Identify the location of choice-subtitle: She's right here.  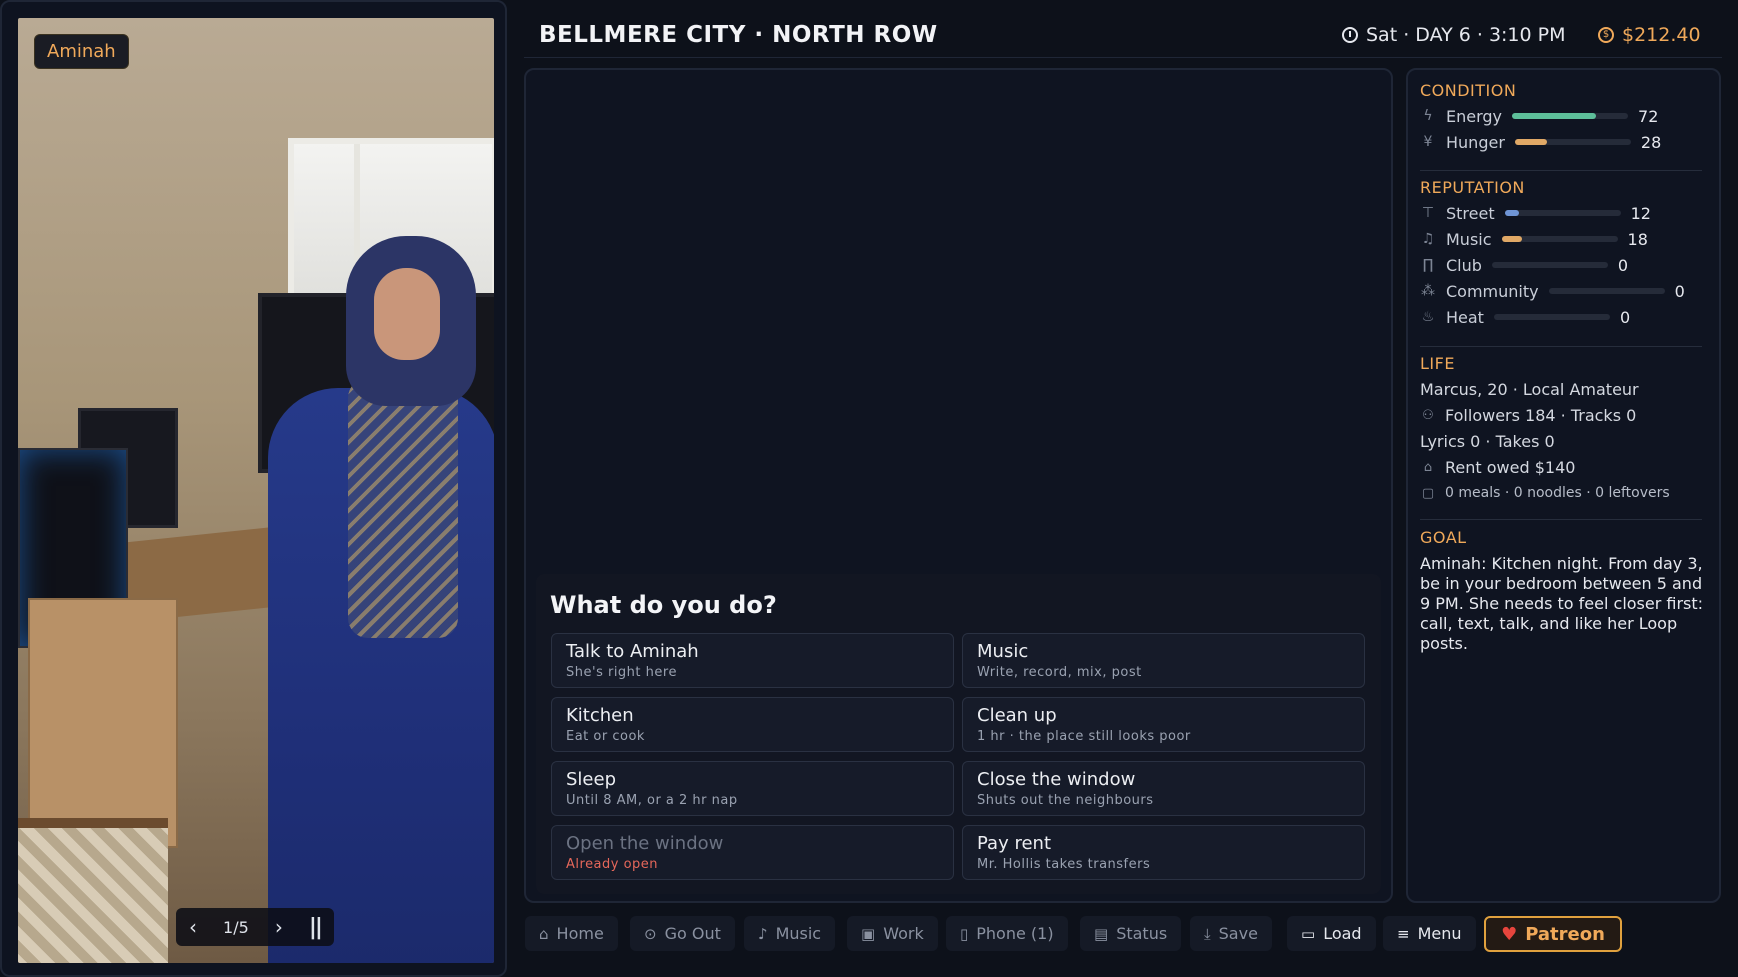
(621, 672).